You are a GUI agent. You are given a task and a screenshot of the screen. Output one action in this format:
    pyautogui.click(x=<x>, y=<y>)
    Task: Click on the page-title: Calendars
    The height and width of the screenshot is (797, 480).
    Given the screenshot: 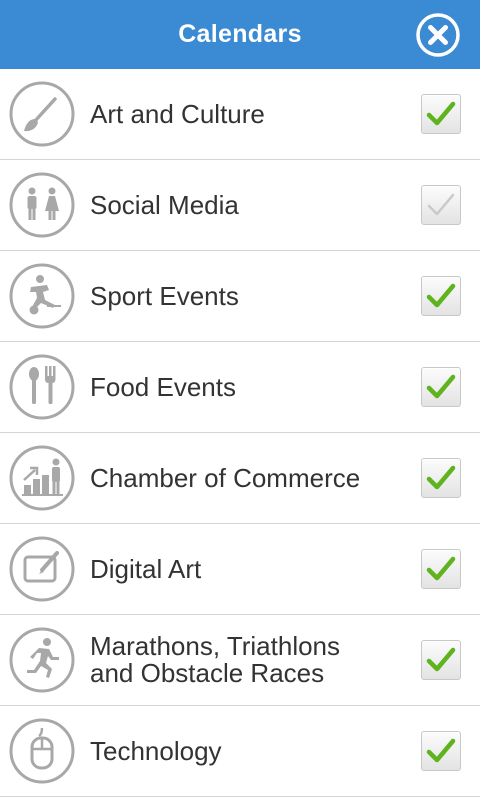 What is the action you would take?
    pyautogui.click(x=240, y=34)
    